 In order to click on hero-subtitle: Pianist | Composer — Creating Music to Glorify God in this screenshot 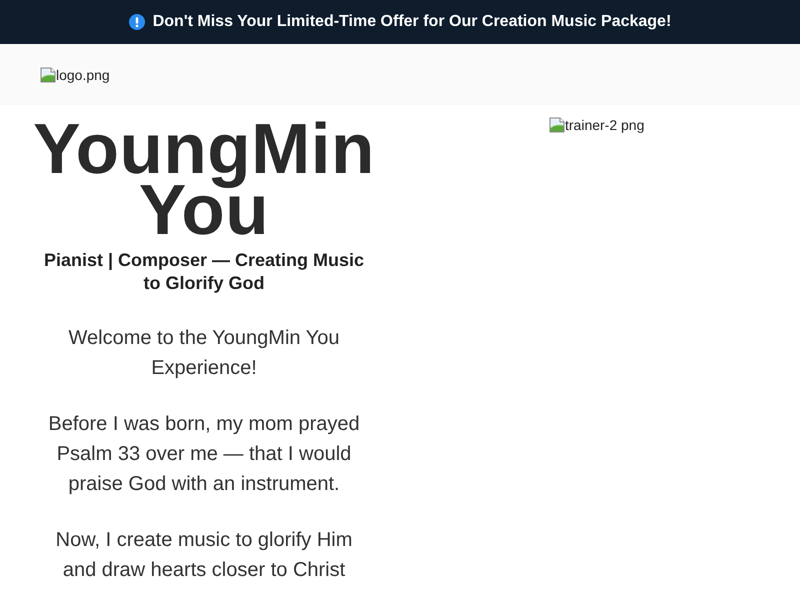, I will do `click(204, 272)`.